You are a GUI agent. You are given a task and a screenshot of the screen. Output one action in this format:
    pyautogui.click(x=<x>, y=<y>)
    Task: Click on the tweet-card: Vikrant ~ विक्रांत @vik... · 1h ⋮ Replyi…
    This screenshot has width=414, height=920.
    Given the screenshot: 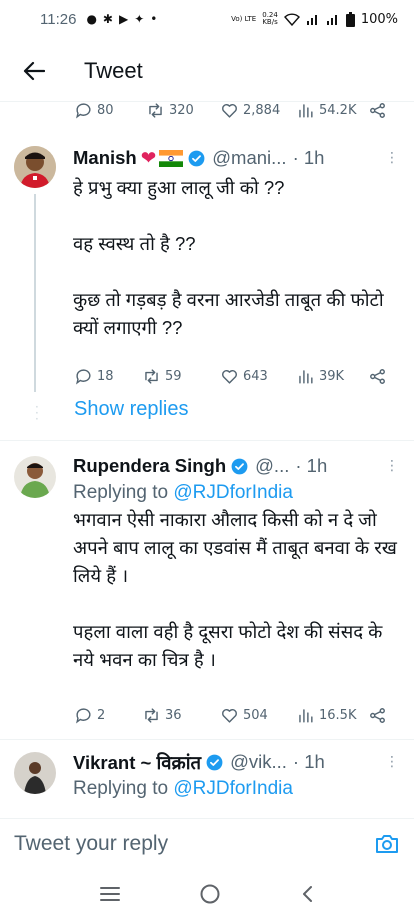 What is the action you would take?
    pyautogui.click(x=236, y=774)
    